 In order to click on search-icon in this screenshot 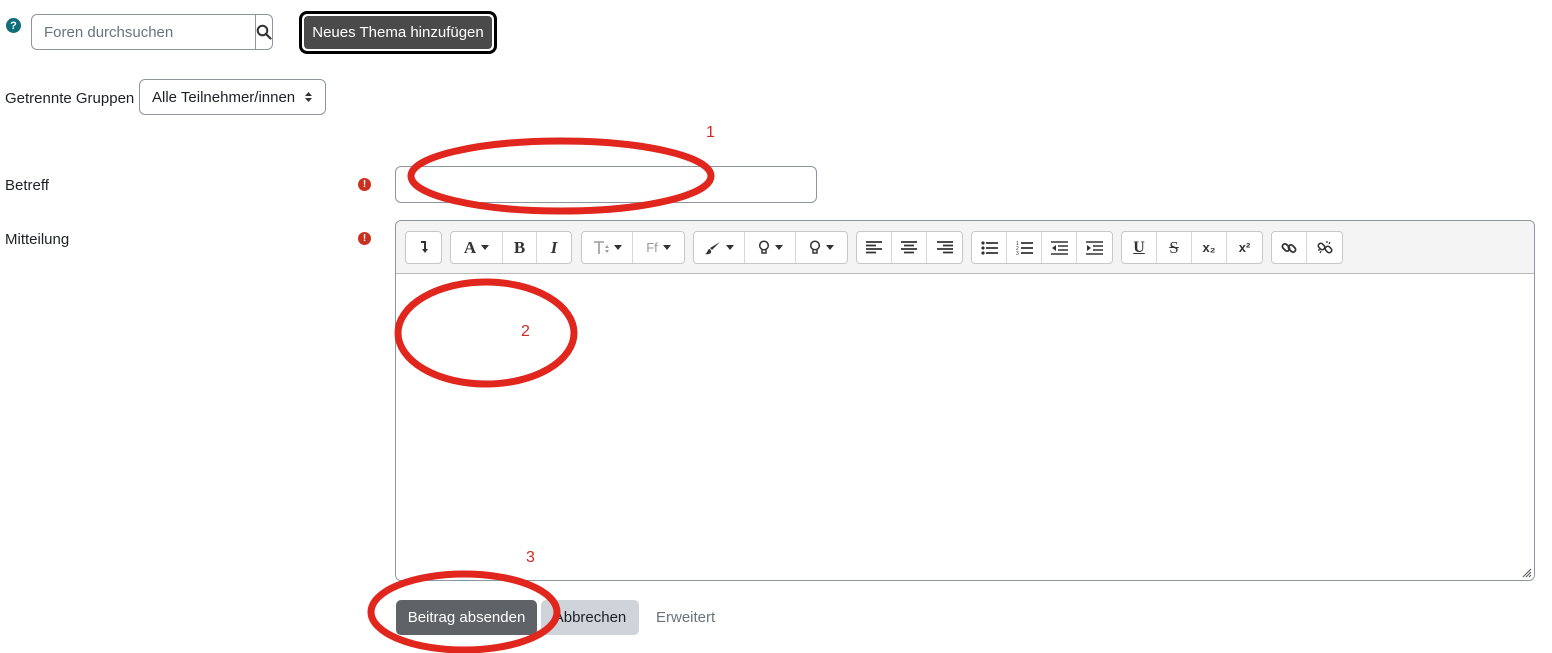, I will do `click(264, 32)`.